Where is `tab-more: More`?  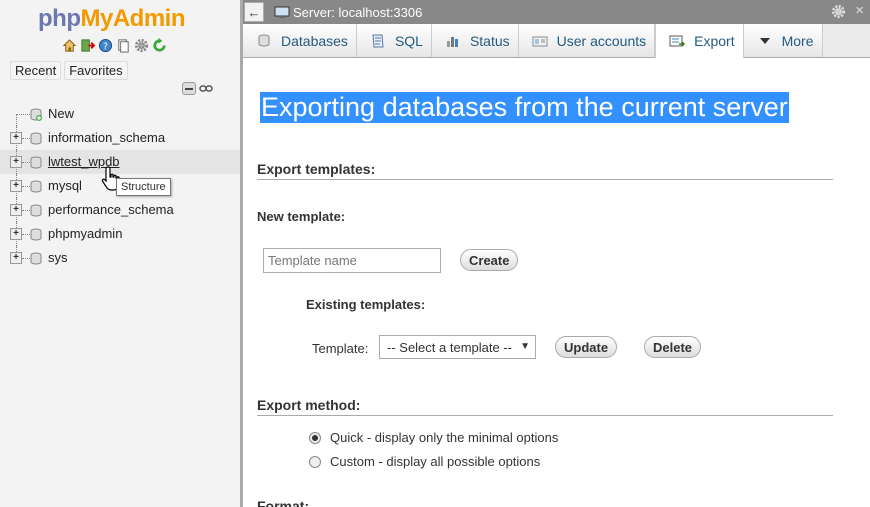 tab-more: More is located at coordinates (783, 40).